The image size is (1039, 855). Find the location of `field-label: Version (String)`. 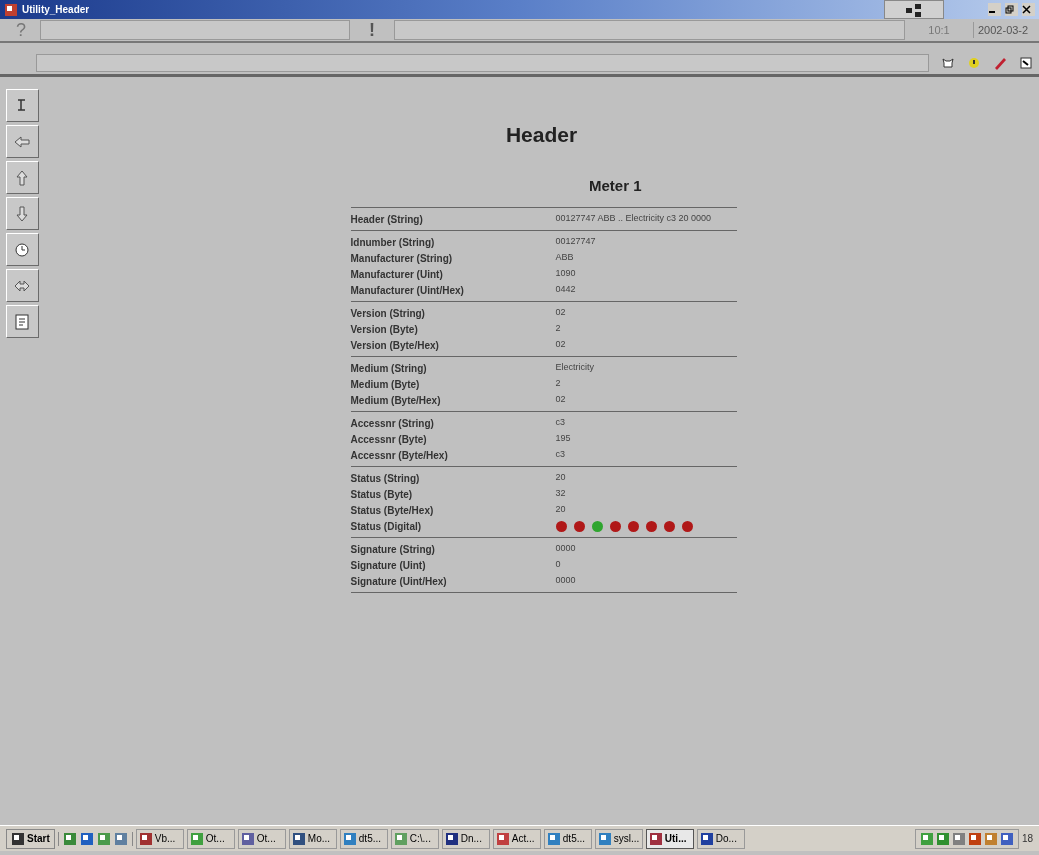

field-label: Version (String) is located at coordinates (388, 313).